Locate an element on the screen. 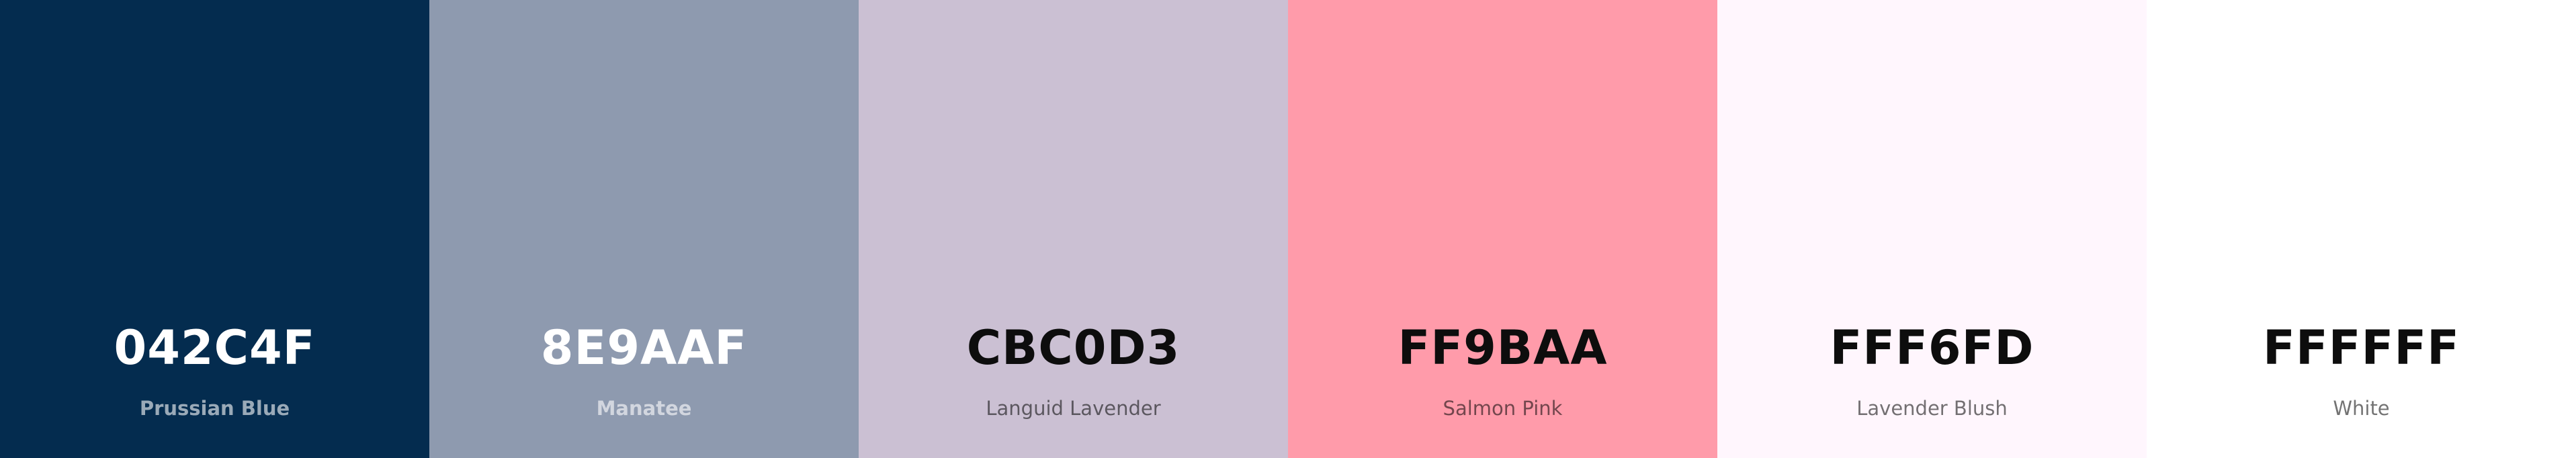  swatch-color-name: Salmon Pink is located at coordinates (1503, 408).